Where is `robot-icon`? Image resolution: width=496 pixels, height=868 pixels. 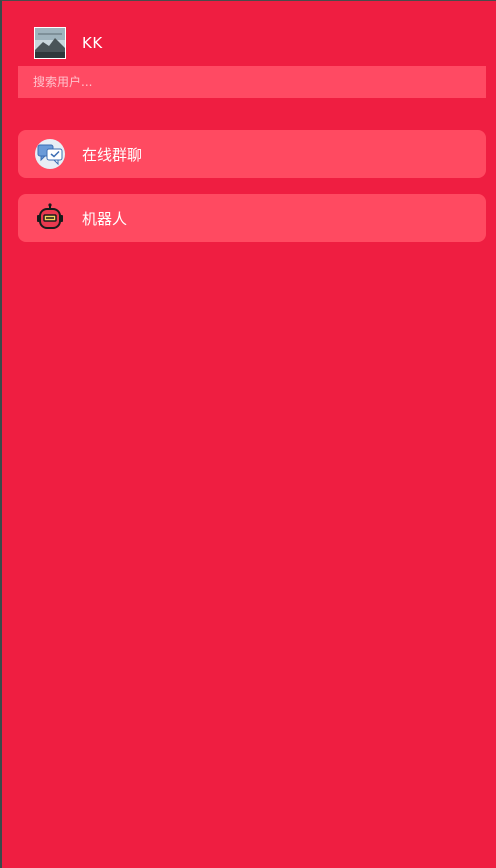 robot-icon is located at coordinates (50, 218).